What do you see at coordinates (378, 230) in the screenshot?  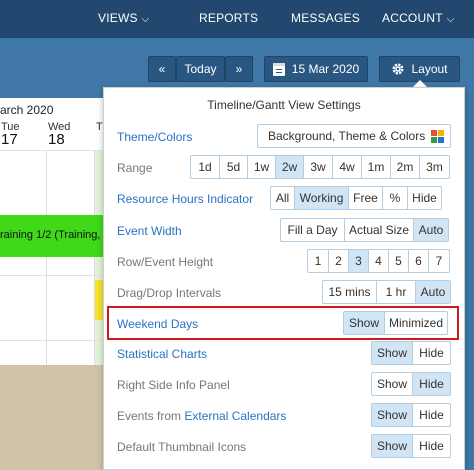 I see `event-width-option-actual: Actual Size` at bounding box center [378, 230].